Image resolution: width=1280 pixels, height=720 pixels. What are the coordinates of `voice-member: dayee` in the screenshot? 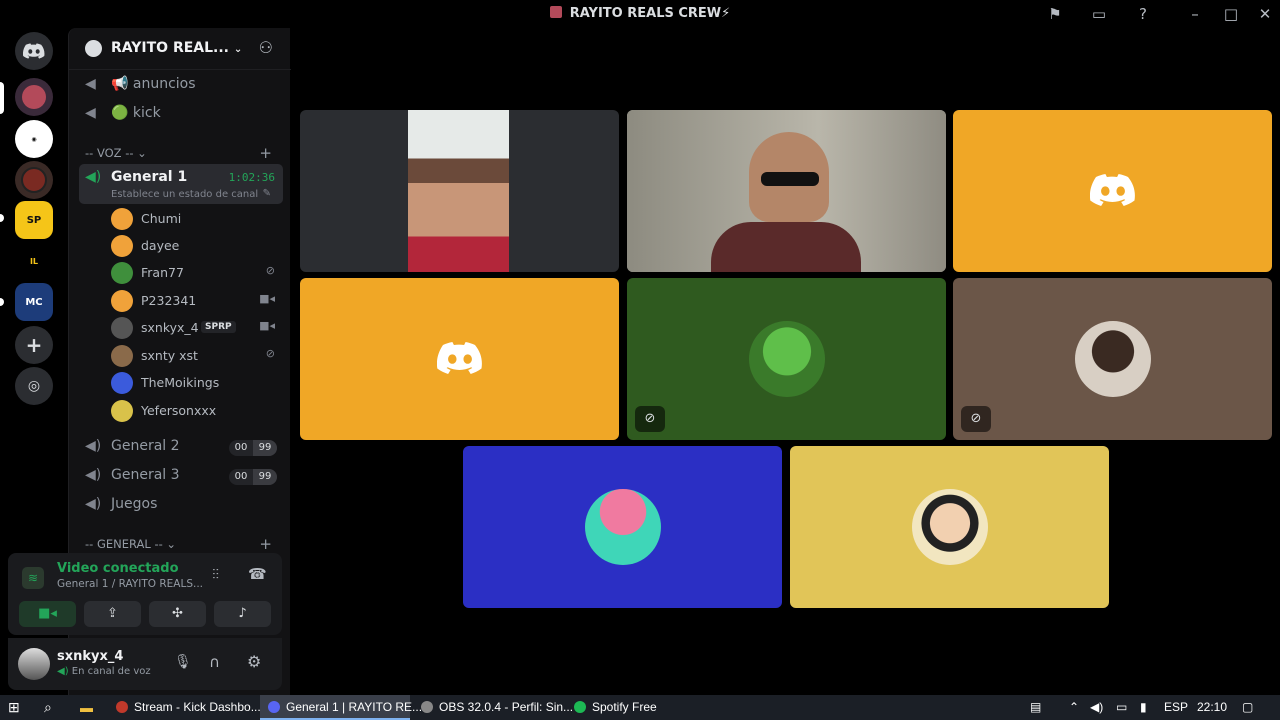 It's located at (194, 246).